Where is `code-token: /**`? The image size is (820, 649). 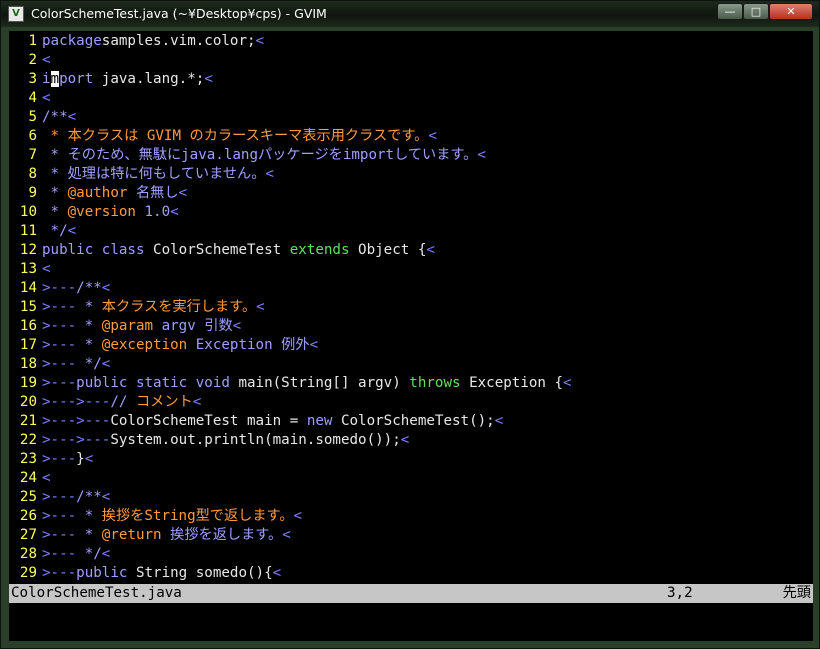 code-token: /** is located at coordinates (55, 117).